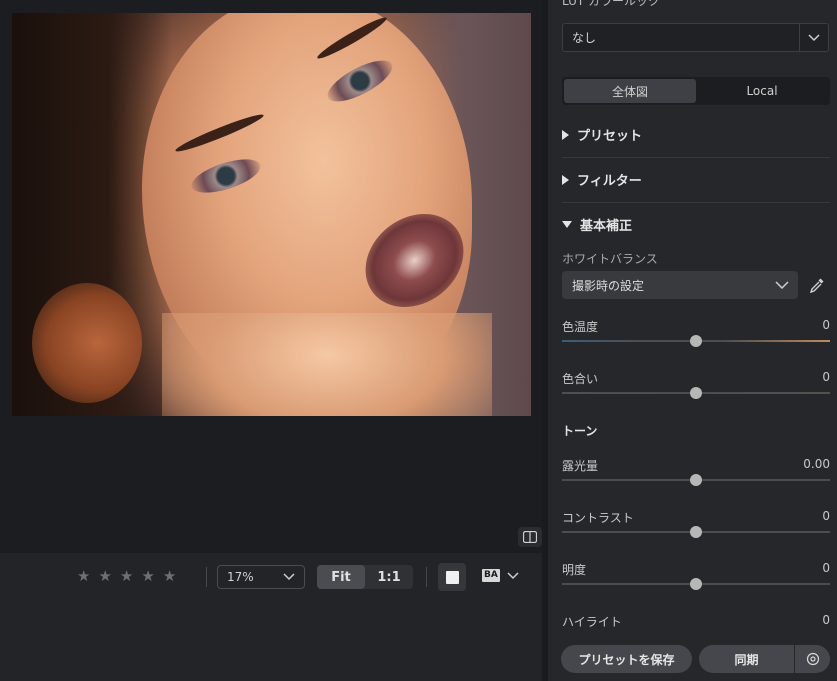 This screenshot has width=837, height=681. What do you see at coordinates (826, 516) in the screenshot?
I see `contrast-value: 0` at bounding box center [826, 516].